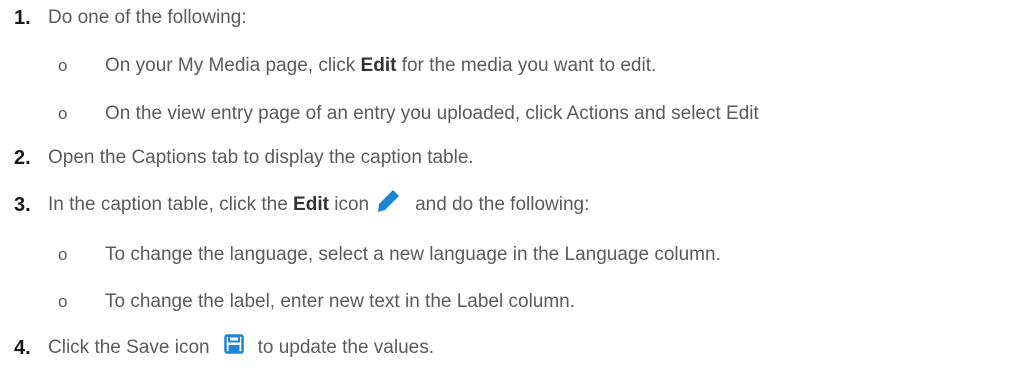 Image resolution: width=1030 pixels, height=379 pixels. Describe the element at coordinates (22, 17) in the screenshot. I see `step-number: 1.` at that location.